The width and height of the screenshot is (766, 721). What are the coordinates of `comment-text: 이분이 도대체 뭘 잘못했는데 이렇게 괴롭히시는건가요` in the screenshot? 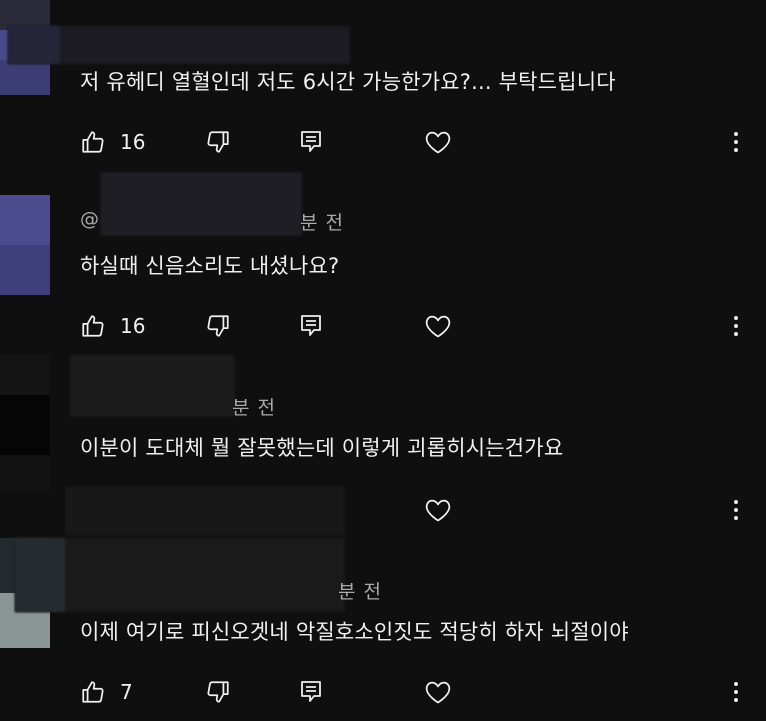 It's located at (322, 448).